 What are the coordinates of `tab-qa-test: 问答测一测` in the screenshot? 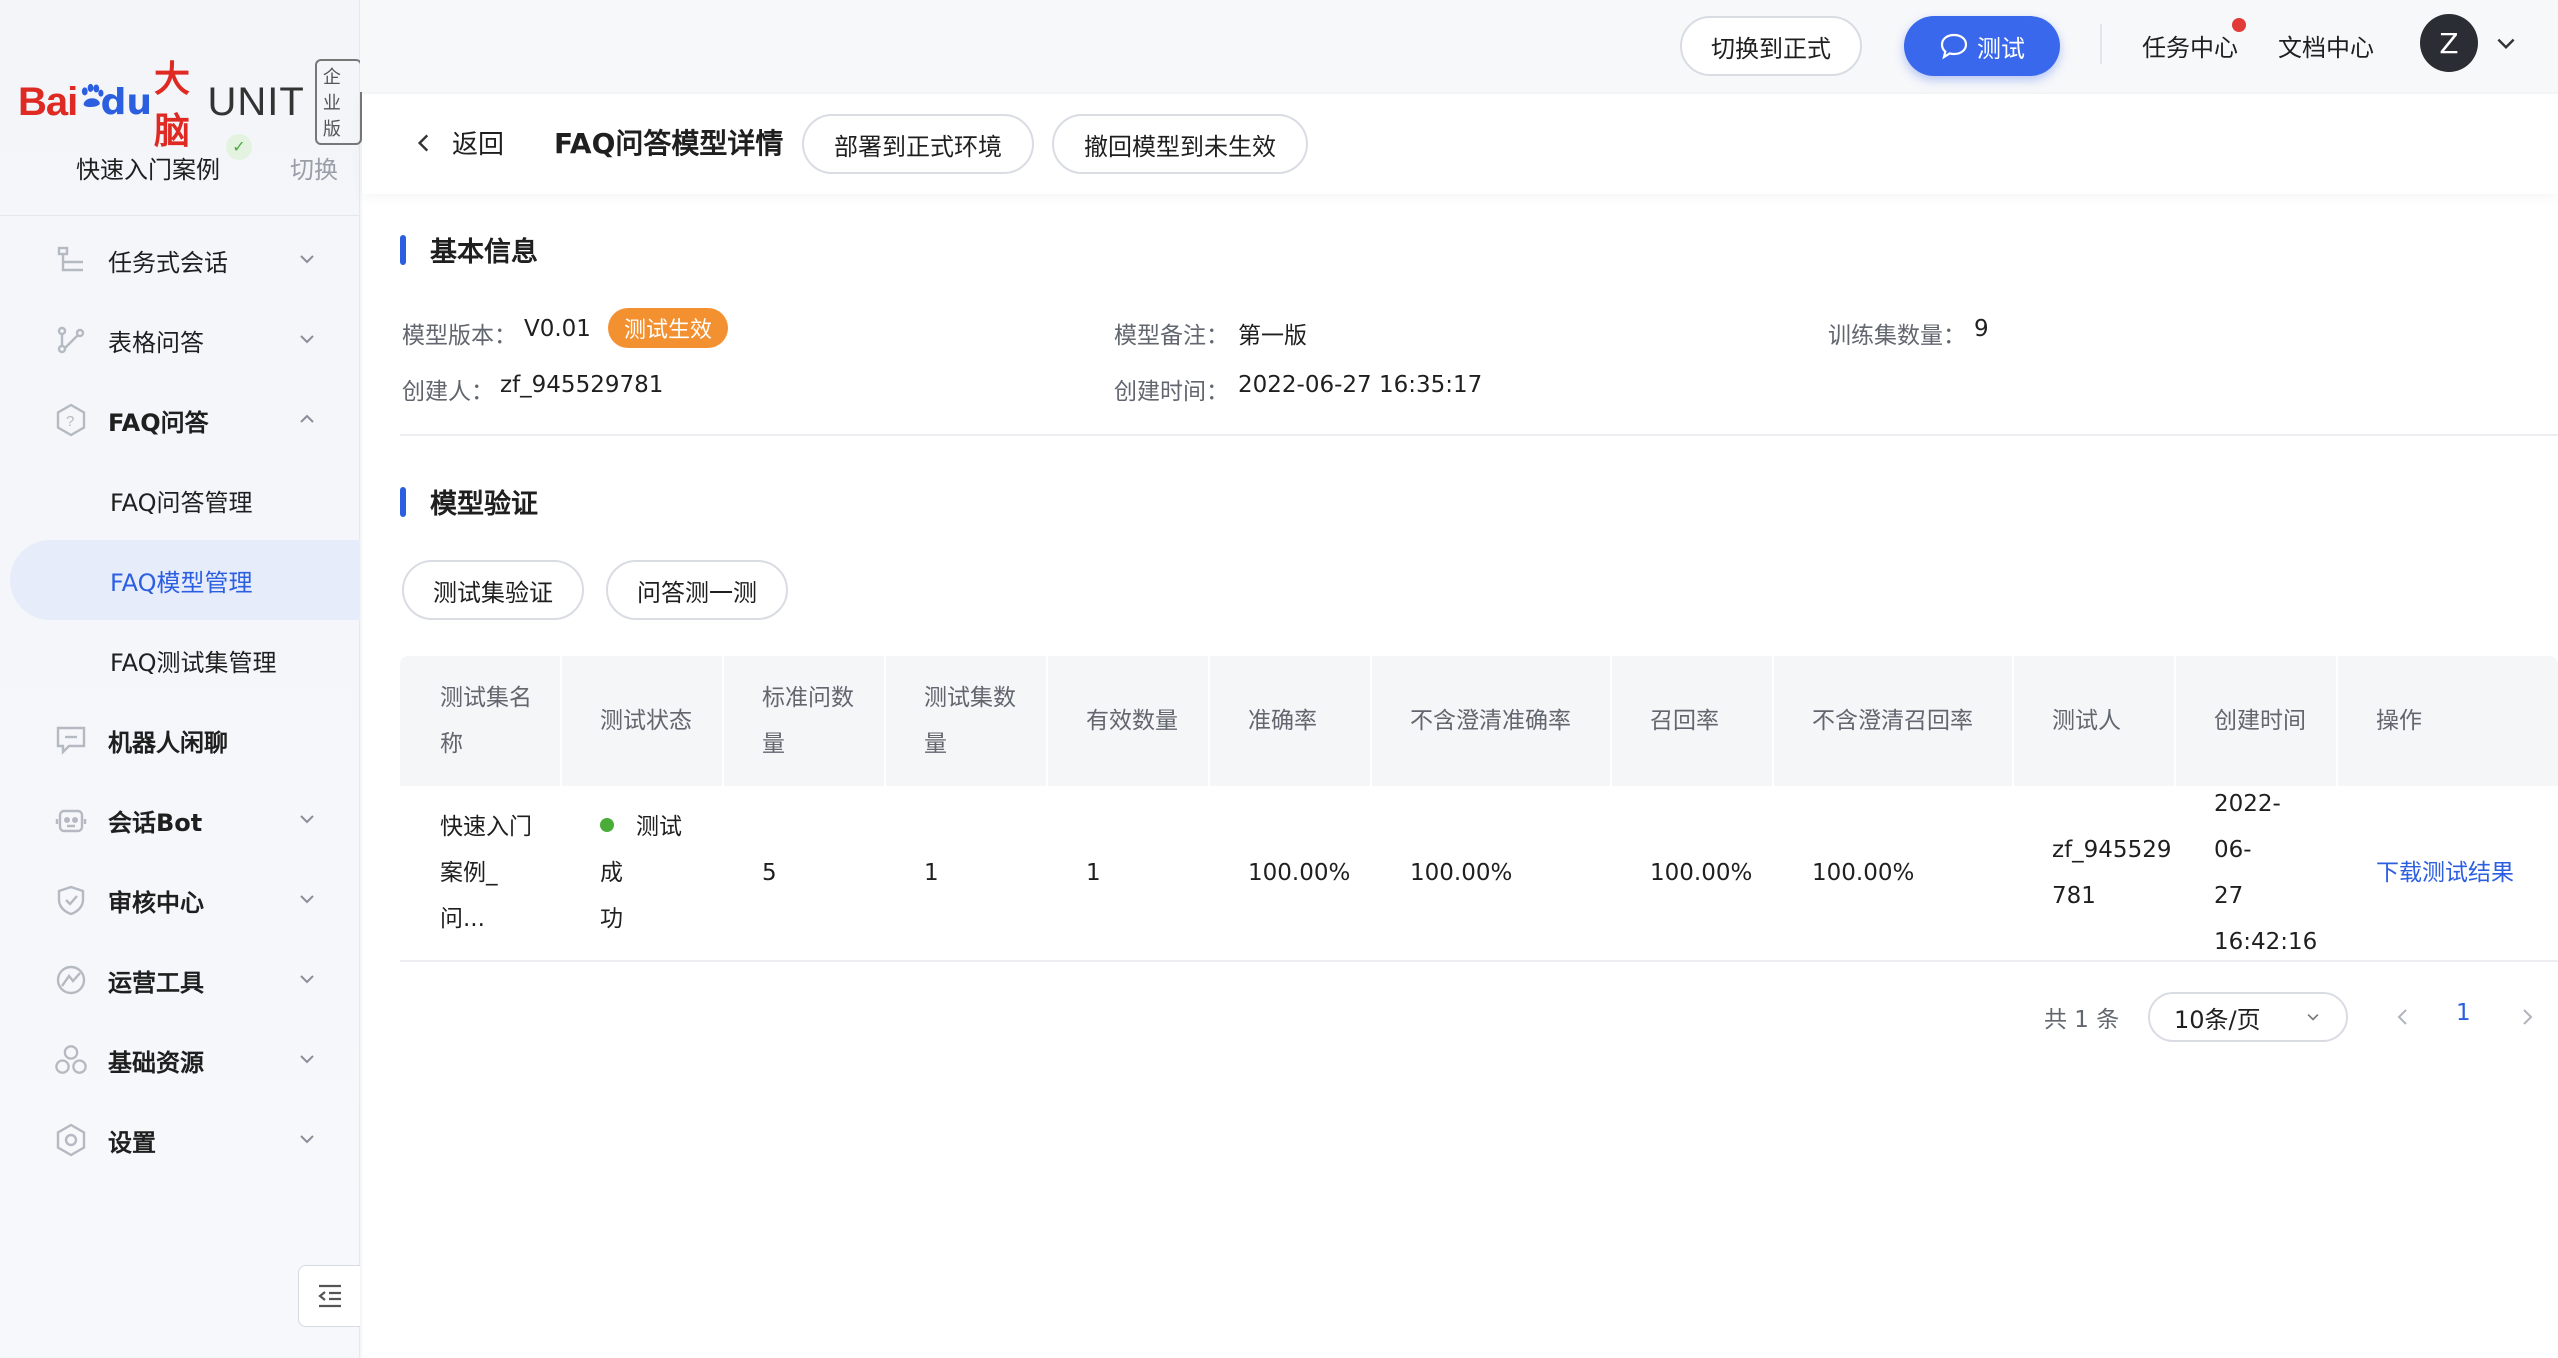 It's located at (697, 590).